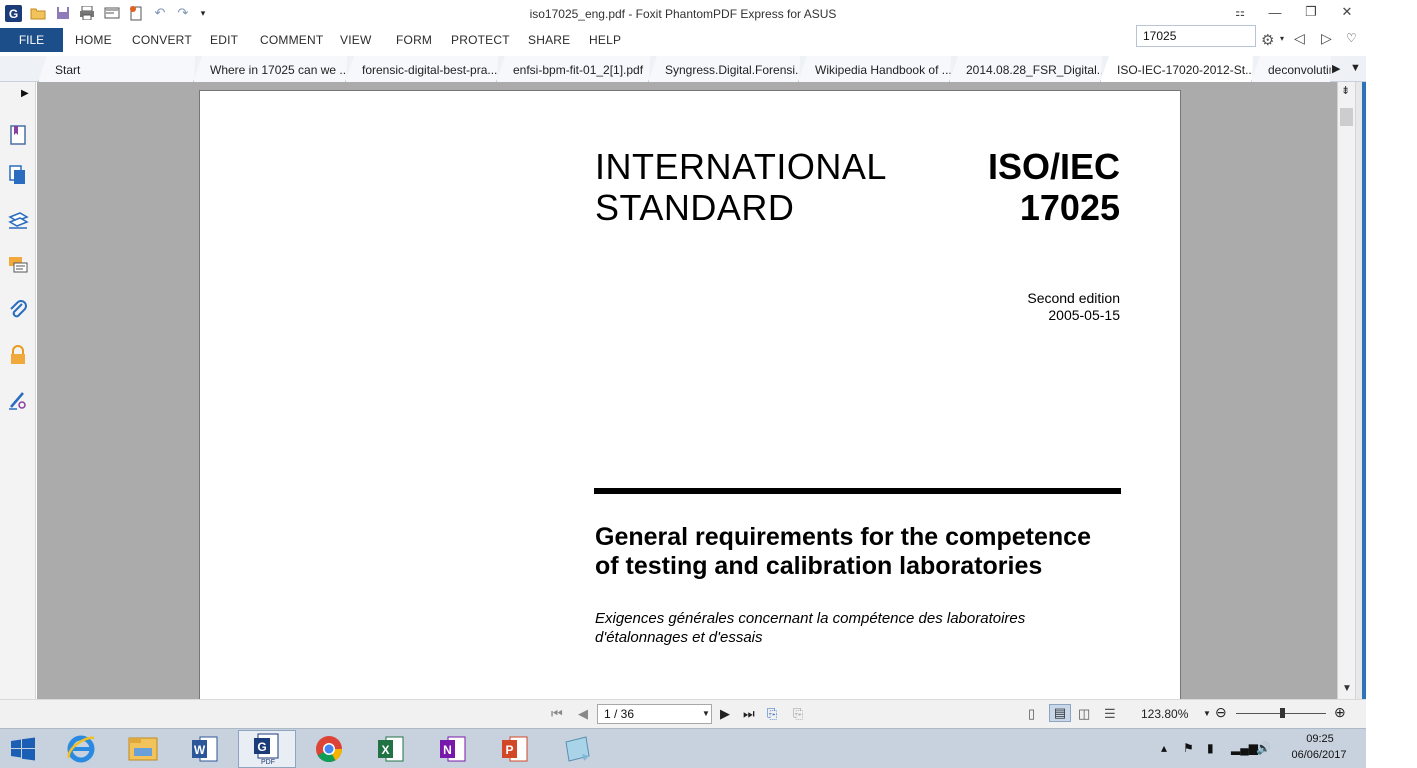  What do you see at coordinates (1320, 739) in the screenshot?
I see `clock-time: 09:25` at bounding box center [1320, 739].